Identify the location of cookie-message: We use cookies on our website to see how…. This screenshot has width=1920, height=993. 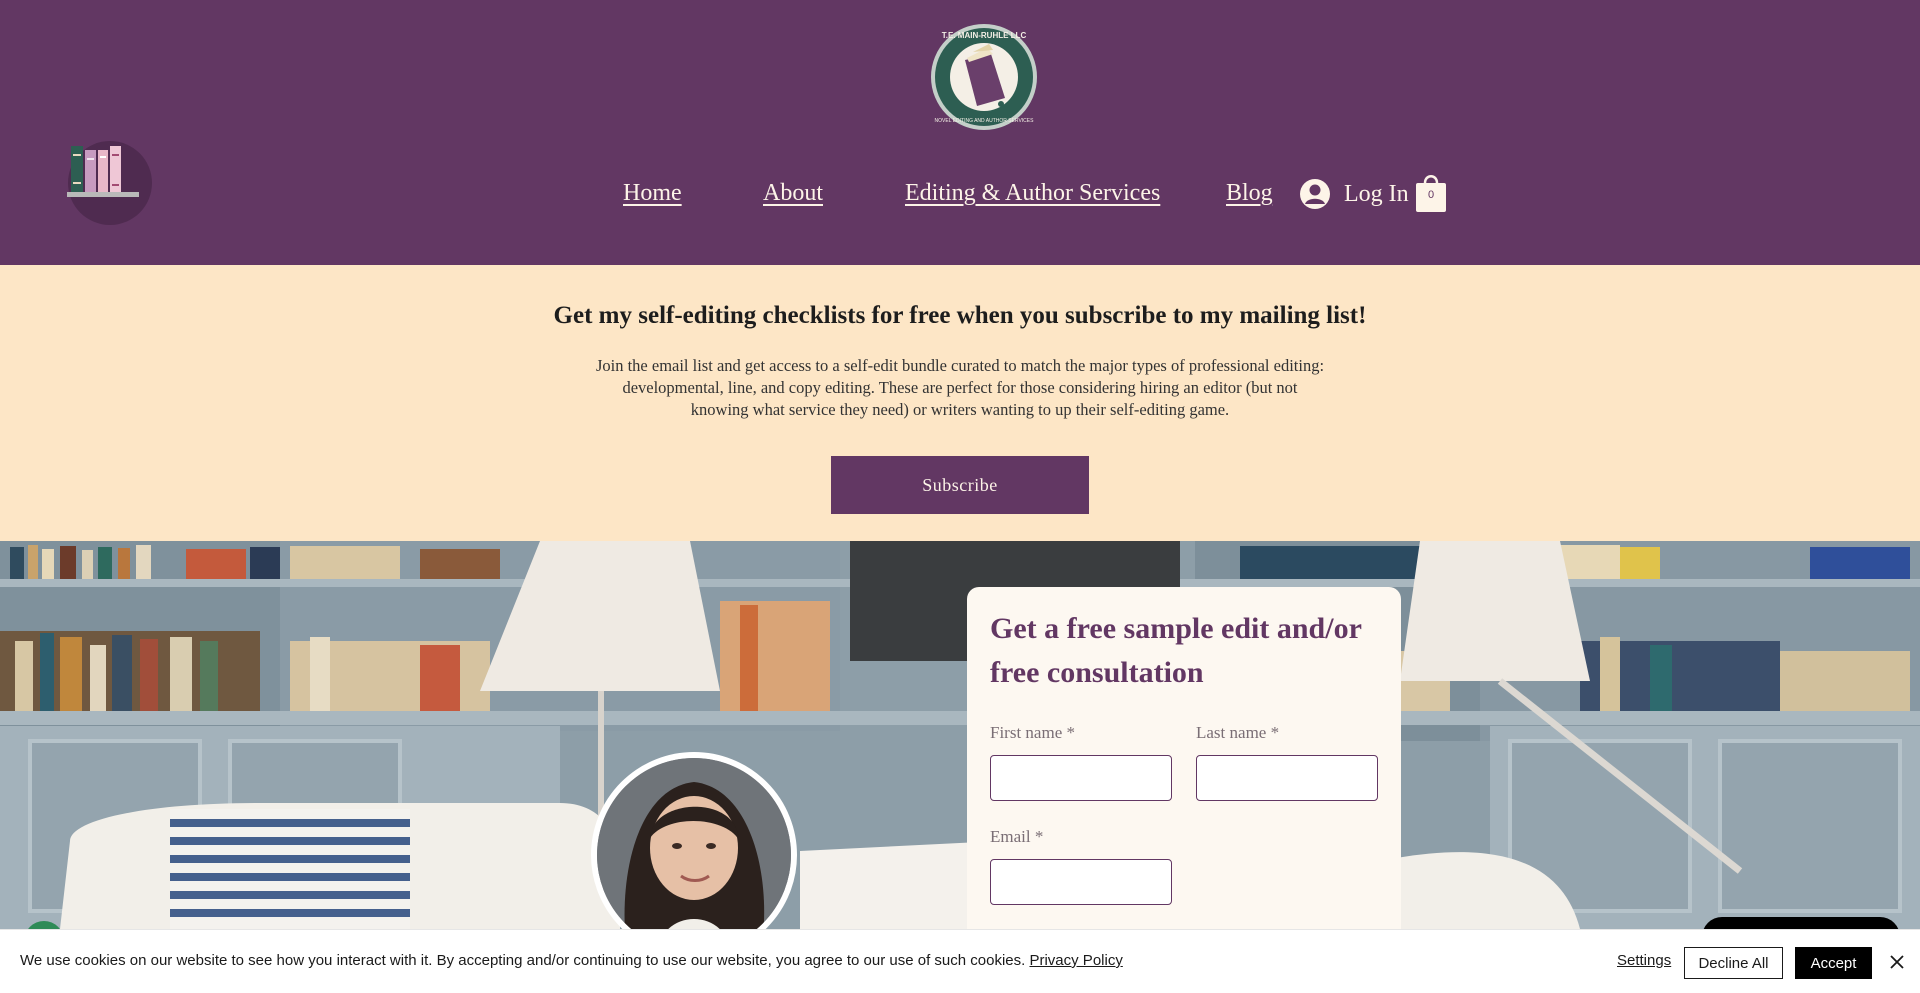
(571, 960).